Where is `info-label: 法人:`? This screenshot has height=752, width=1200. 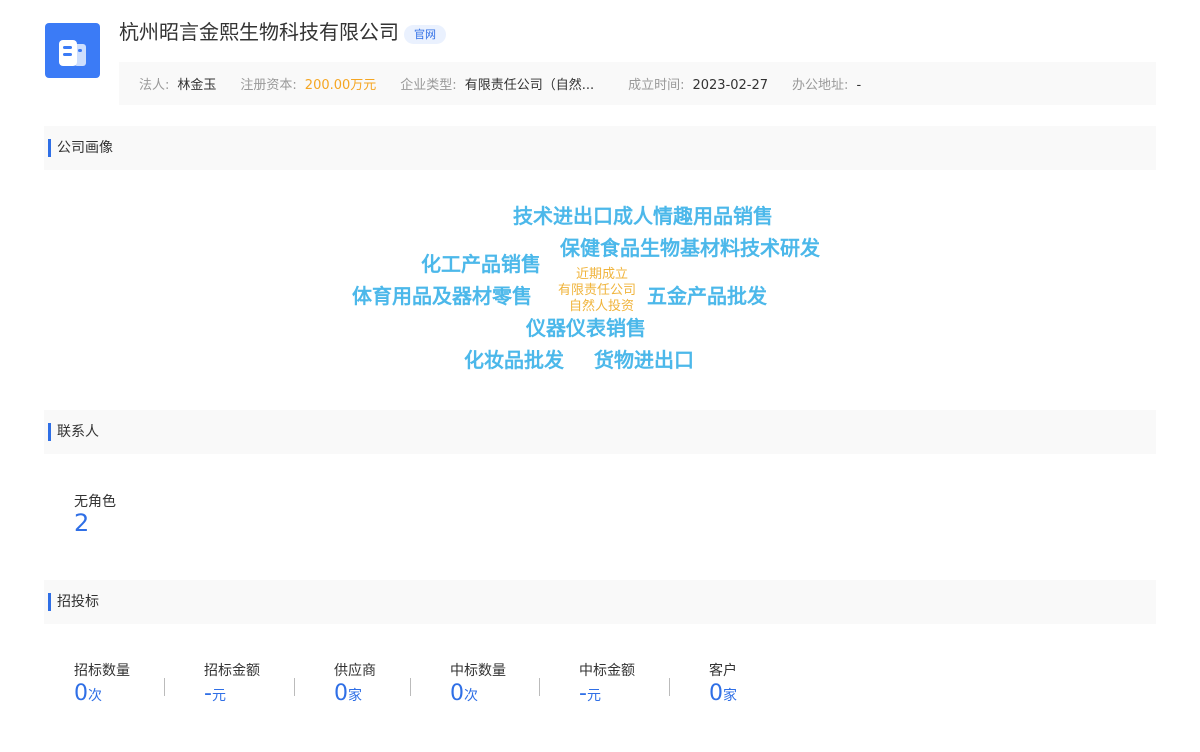 info-label: 法人: is located at coordinates (154, 85).